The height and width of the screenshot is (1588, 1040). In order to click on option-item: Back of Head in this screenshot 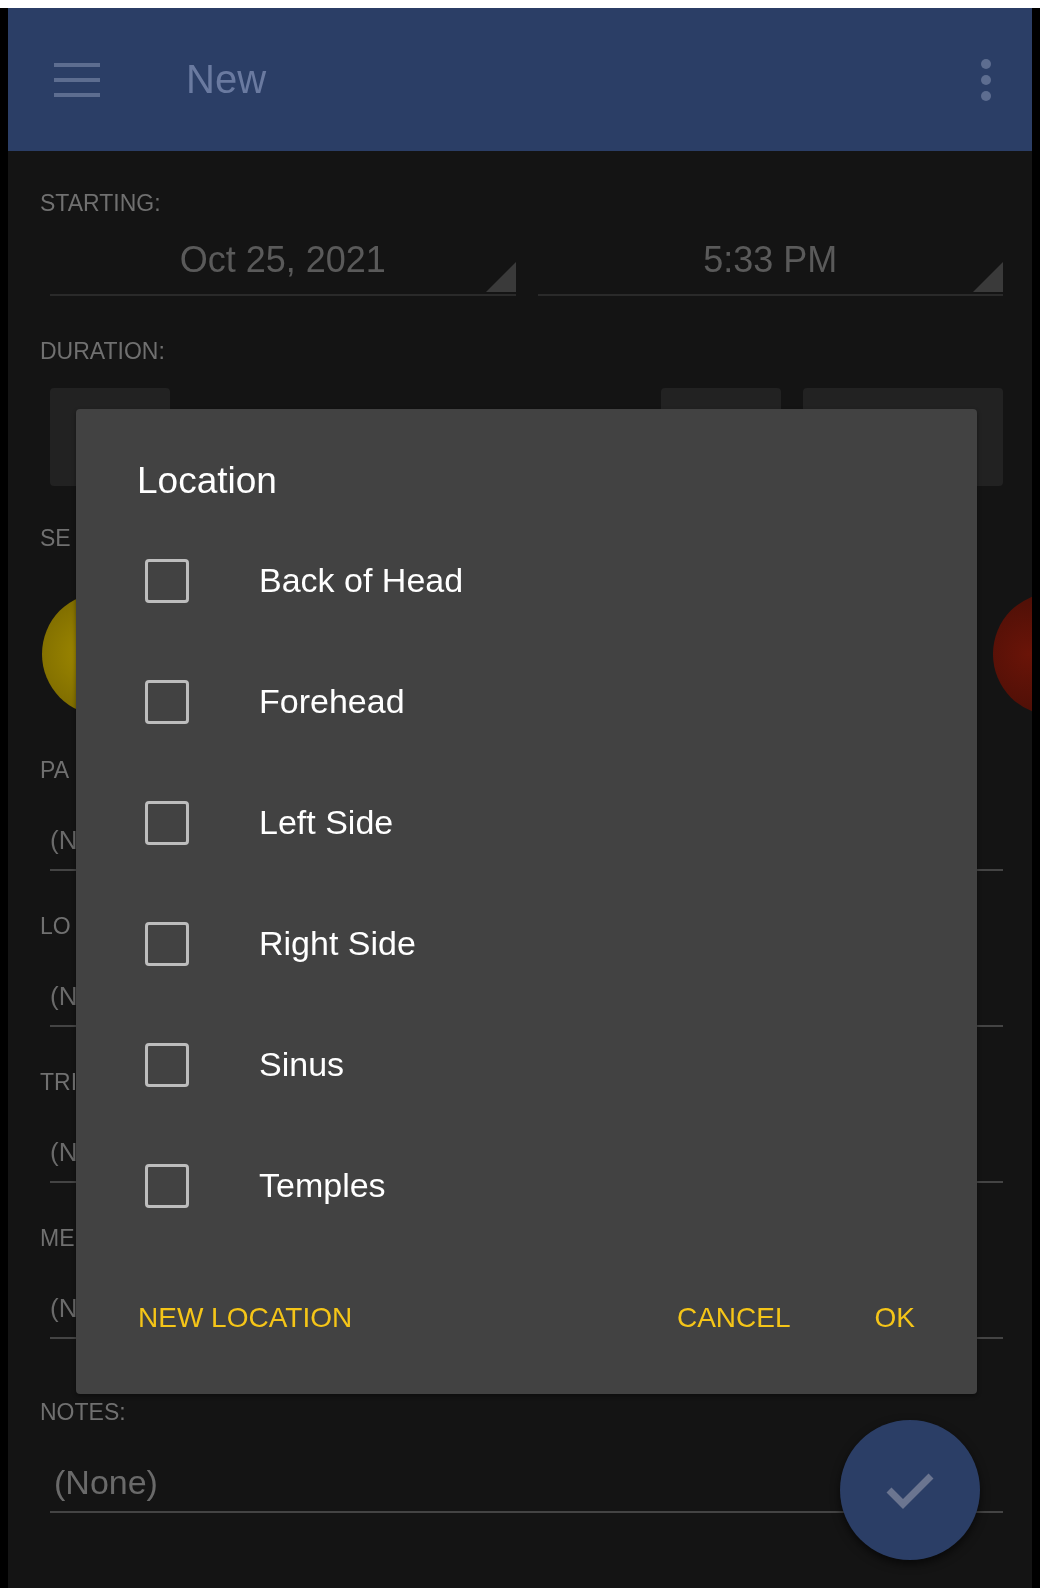, I will do `click(526, 580)`.